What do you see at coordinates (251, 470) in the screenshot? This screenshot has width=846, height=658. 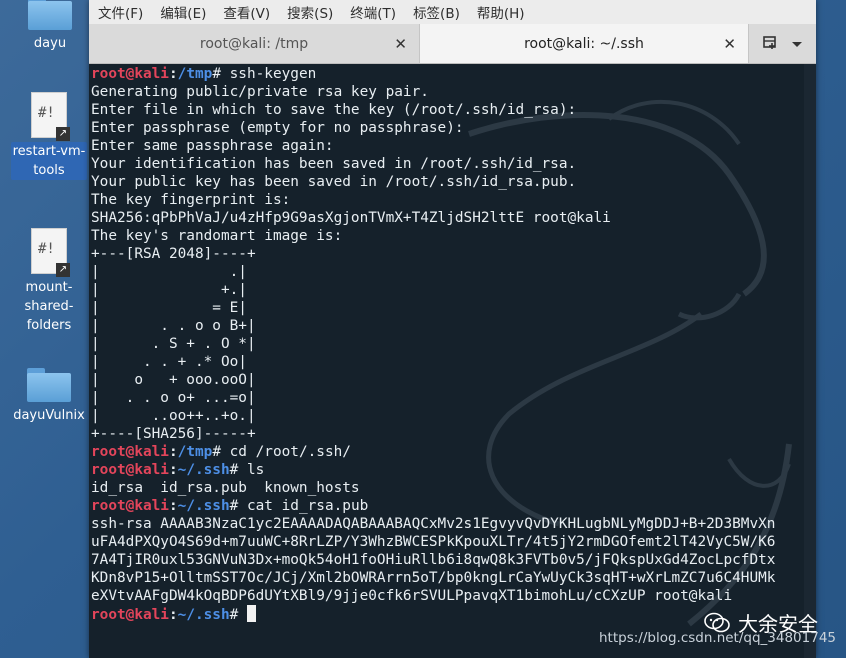 I see `prompt-command: ls` at bounding box center [251, 470].